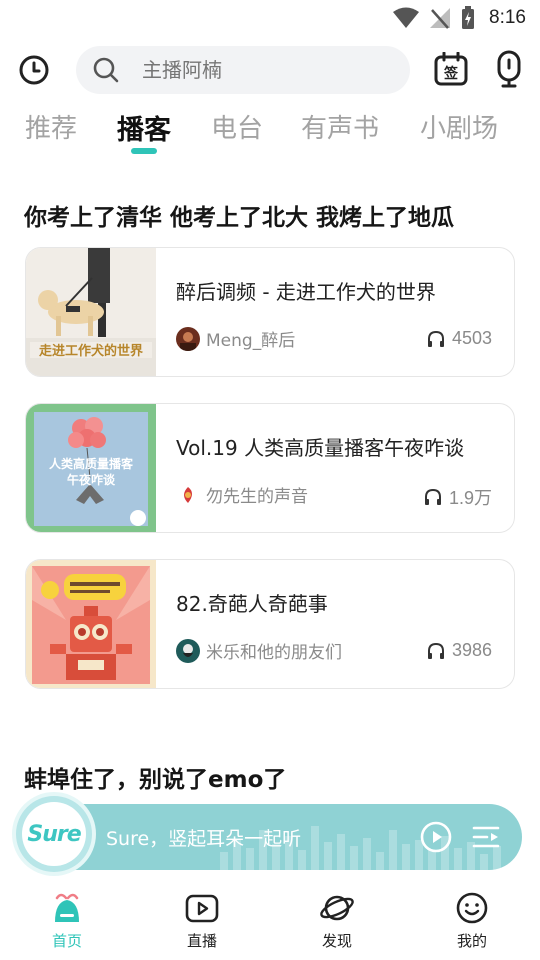 This screenshot has height=960, width=540. I want to click on podcast-author: 勿先生的声音, so click(242, 494).